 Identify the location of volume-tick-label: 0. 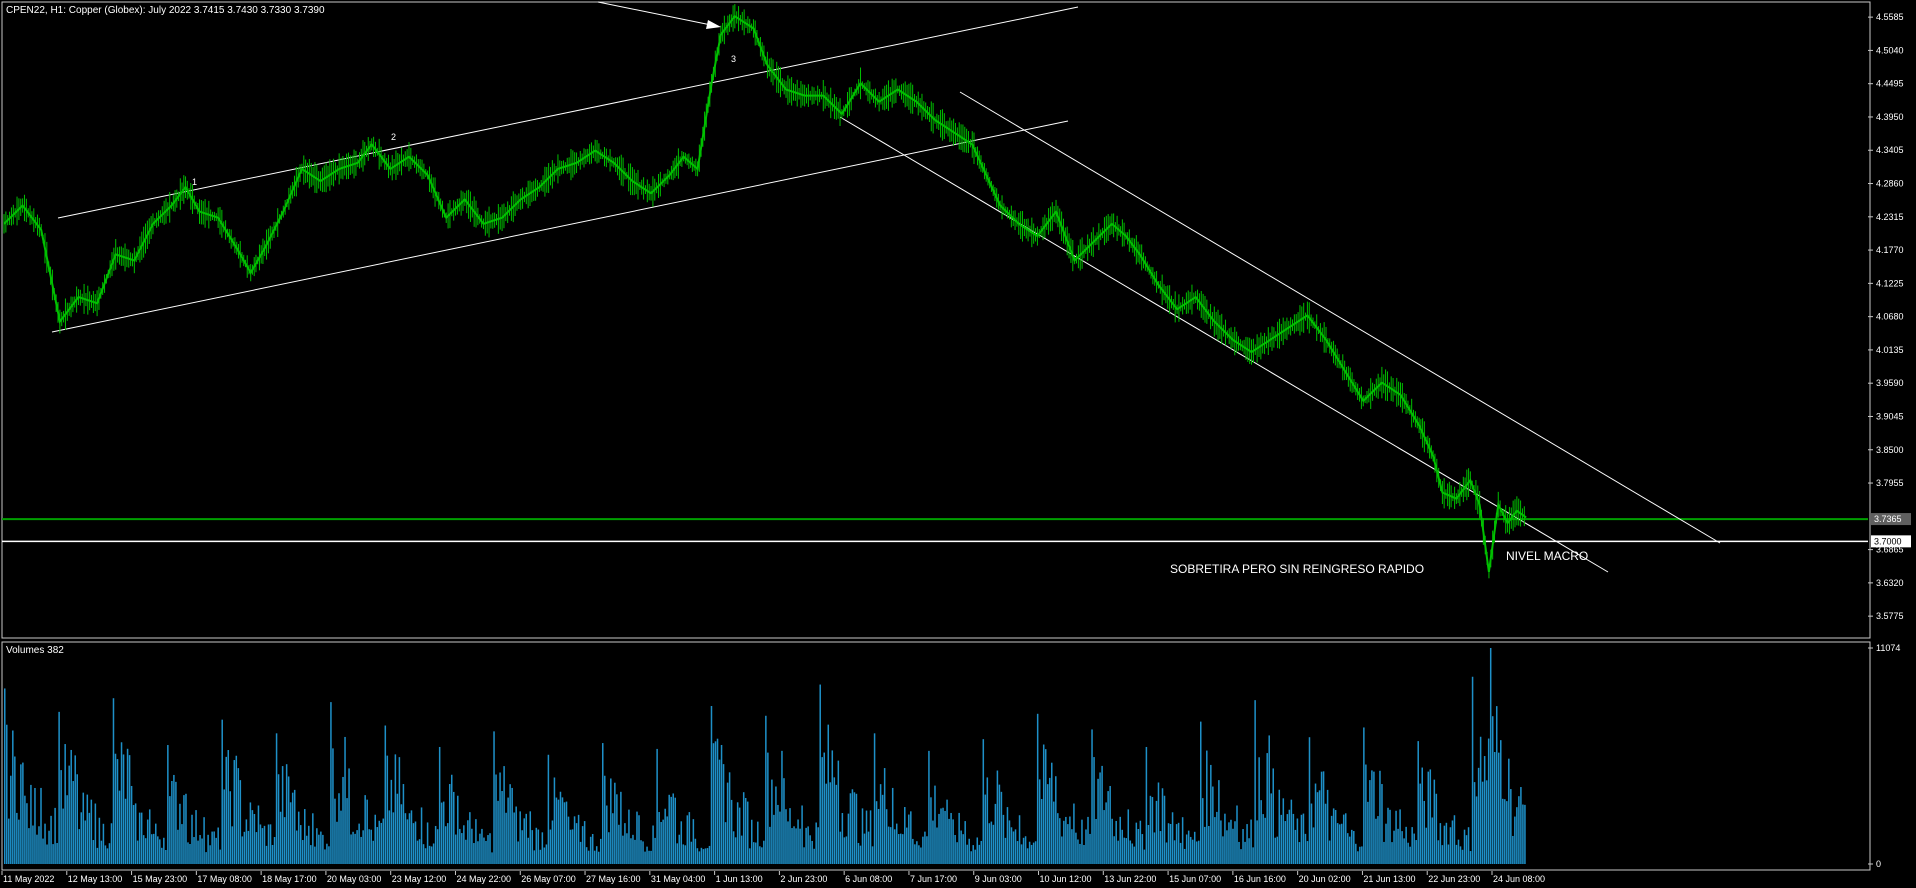
(1878, 864).